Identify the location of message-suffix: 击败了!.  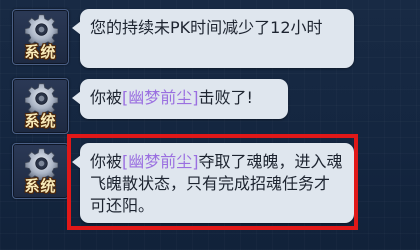
(225, 97).